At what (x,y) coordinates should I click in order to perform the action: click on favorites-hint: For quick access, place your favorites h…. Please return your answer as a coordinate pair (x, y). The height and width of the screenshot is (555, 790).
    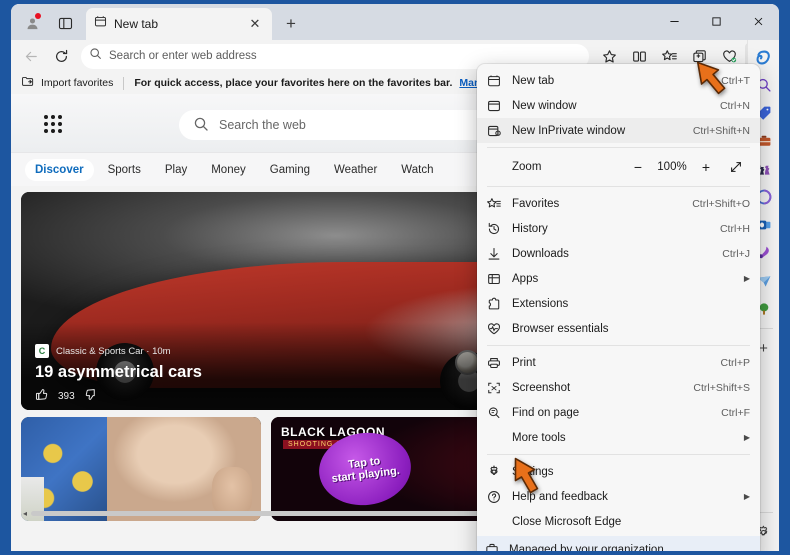
    Looking at the image, I should click on (293, 83).